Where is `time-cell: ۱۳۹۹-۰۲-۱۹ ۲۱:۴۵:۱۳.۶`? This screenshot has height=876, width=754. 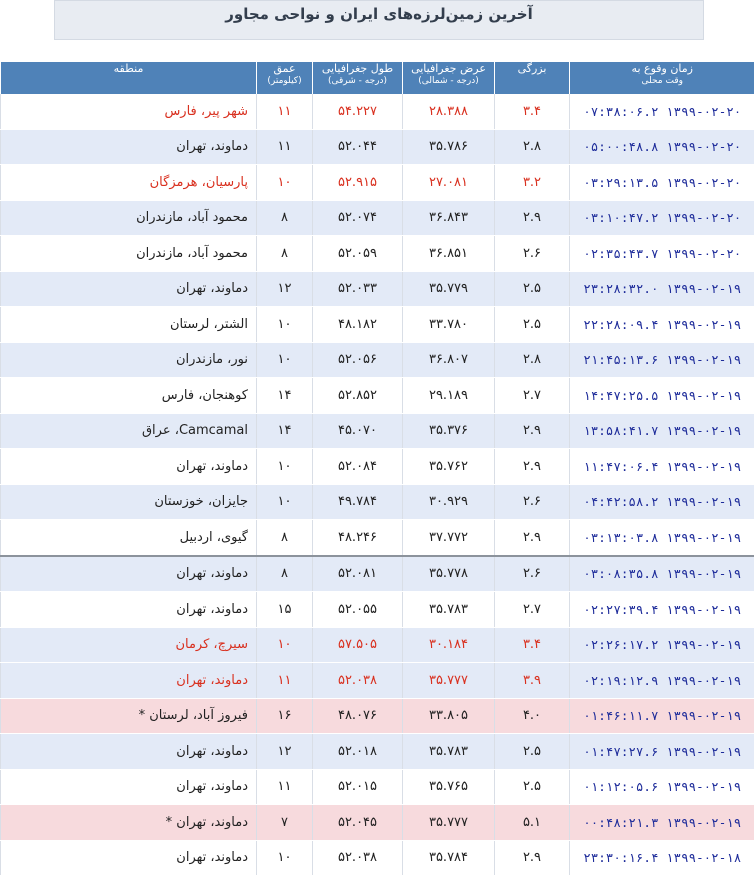
time-cell: ۱۳۹۹-۰۲-۱۹ ۲۱:۴۵:۱۳.۶ is located at coordinates (662, 360).